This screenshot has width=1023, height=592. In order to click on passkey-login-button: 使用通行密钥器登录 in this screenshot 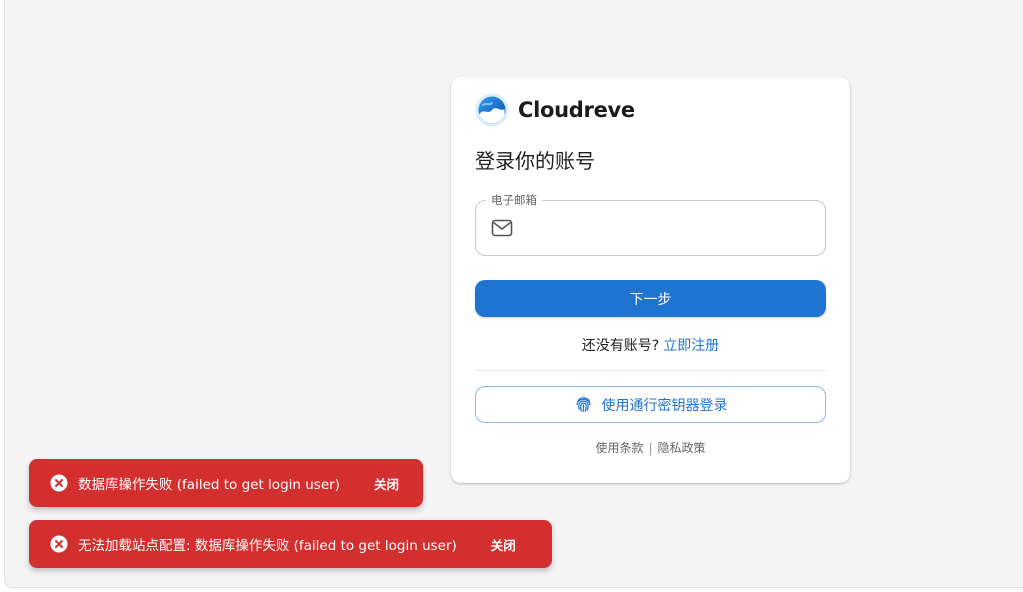, I will do `click(650, 404)`.